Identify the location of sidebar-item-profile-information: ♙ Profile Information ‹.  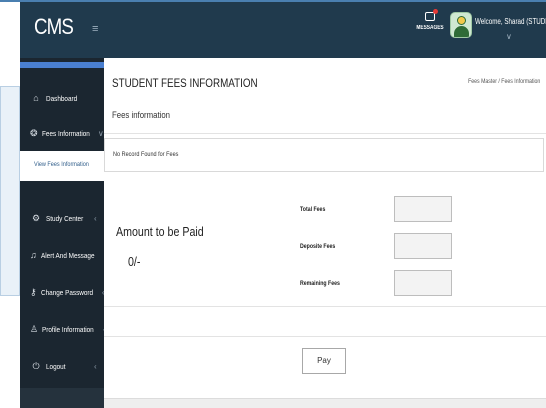
(63, 329).